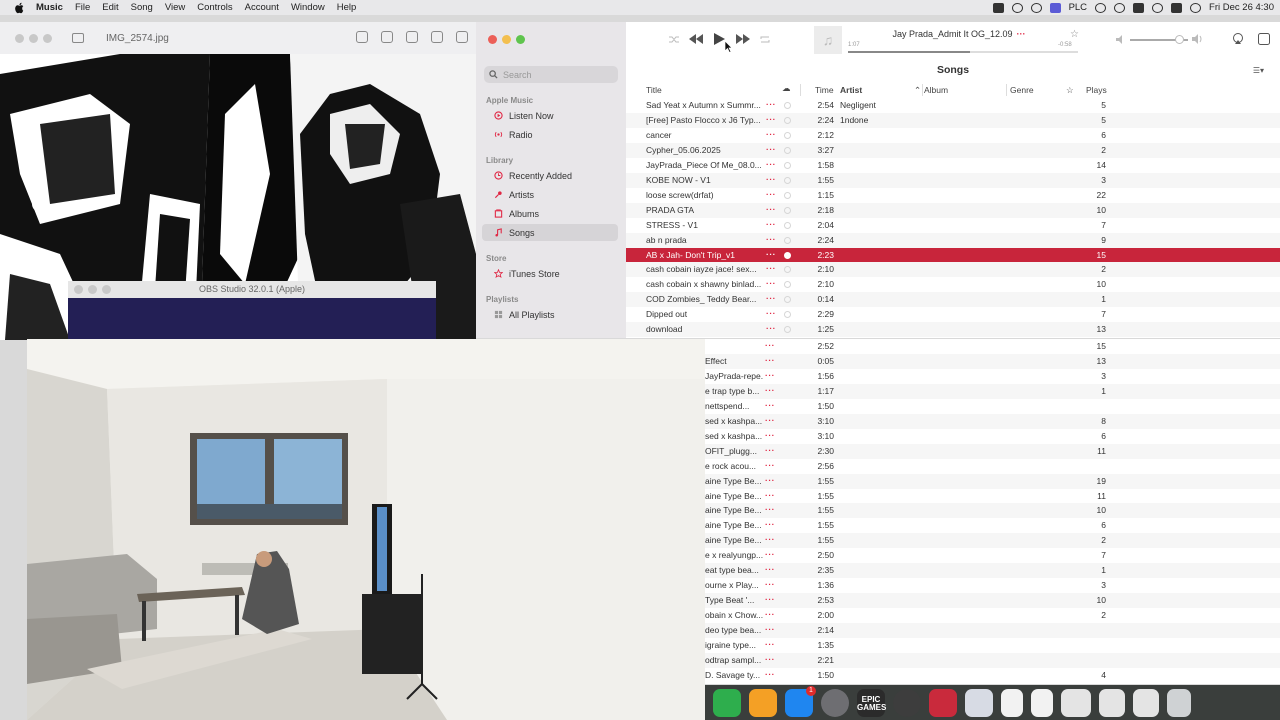  Describe the element at coordinates (362, 37) in the screenshot. I see `info-icon` at that location.